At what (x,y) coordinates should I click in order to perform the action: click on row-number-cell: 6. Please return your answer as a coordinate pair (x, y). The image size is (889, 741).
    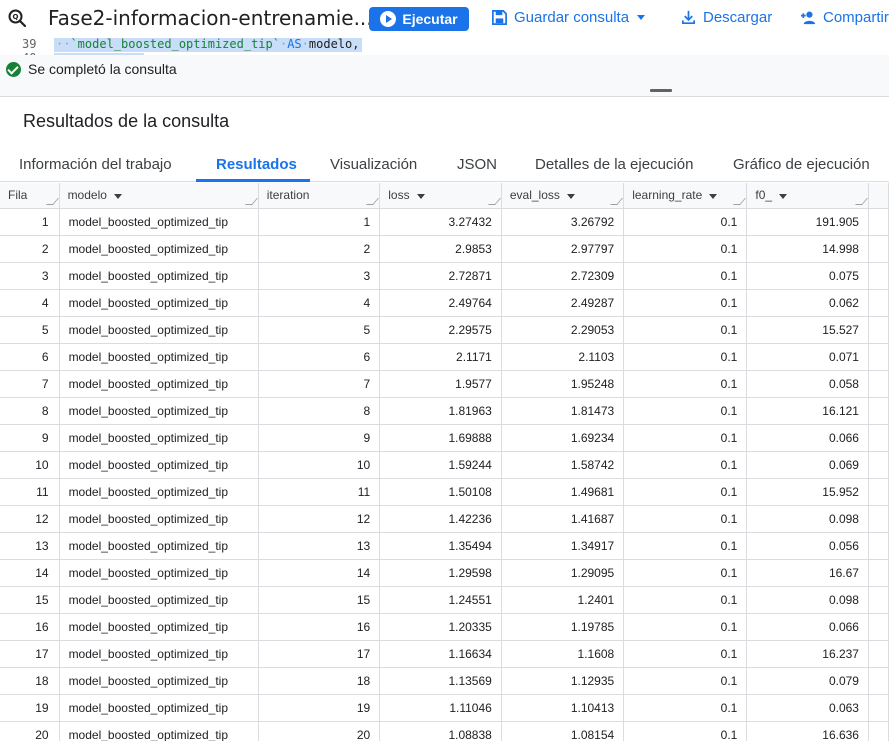
    Looking at the image, I should click on (30, 357).